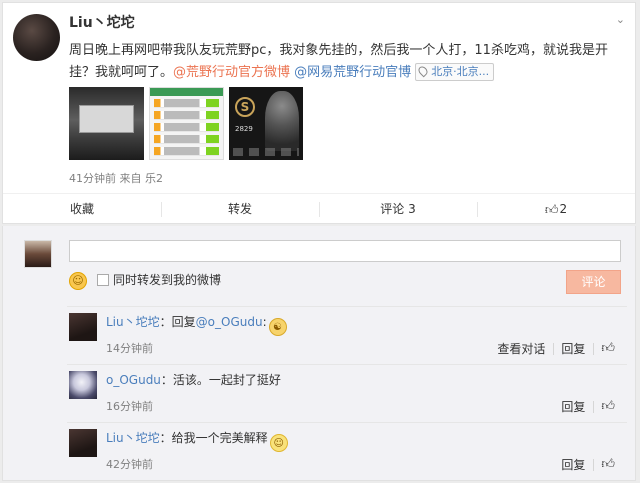 The width and height of the screenshot is (640, 483). I want to click on repost-button: 转发, so click(240, 209).